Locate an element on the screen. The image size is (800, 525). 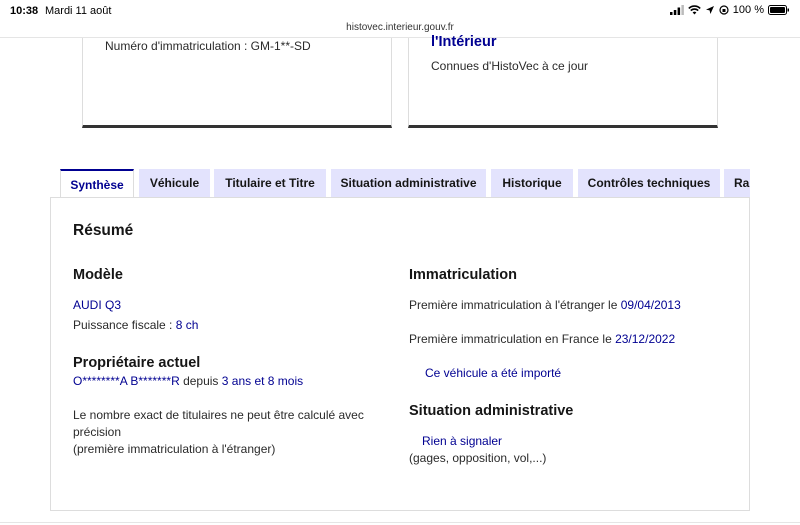
date: Mardi 11 août is located at coordinates (78, 11).